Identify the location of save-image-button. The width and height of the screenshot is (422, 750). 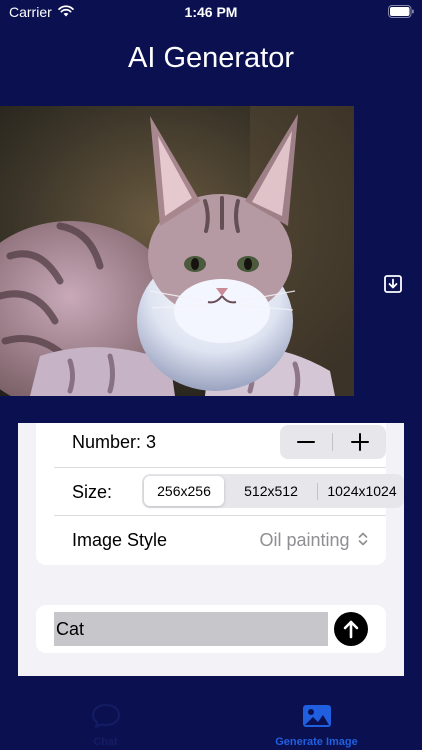
(393, 284).